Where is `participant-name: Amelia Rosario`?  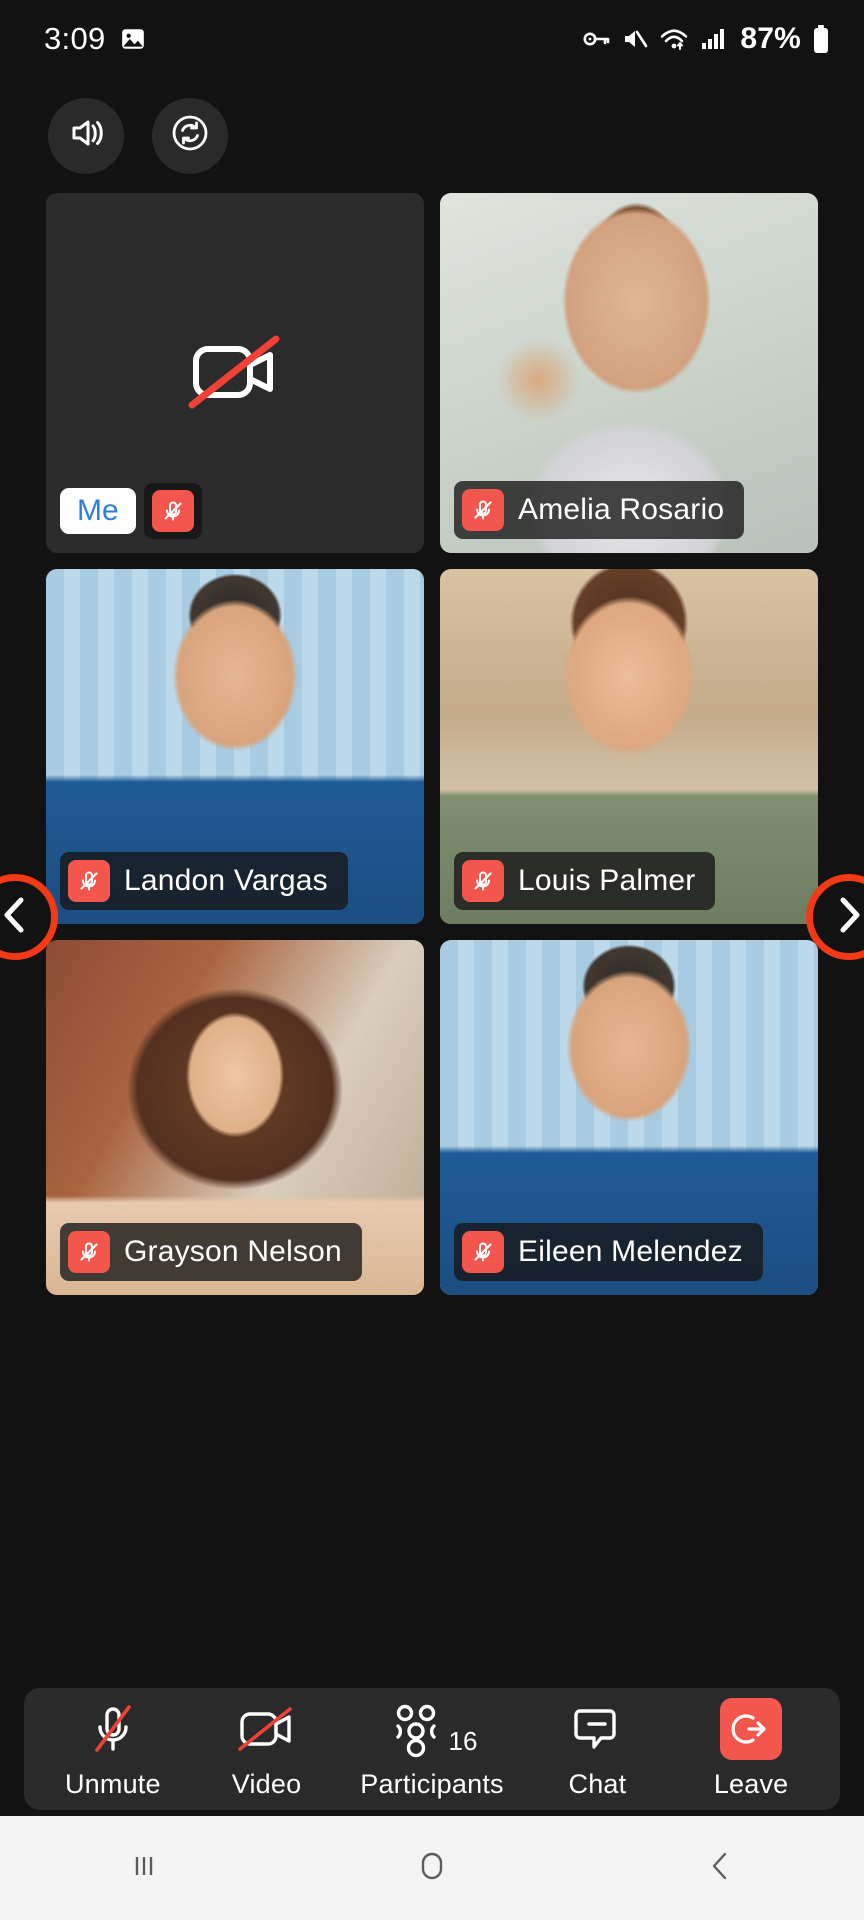
participant-name: Amelia Rosario is located at coordinates (621, 509).